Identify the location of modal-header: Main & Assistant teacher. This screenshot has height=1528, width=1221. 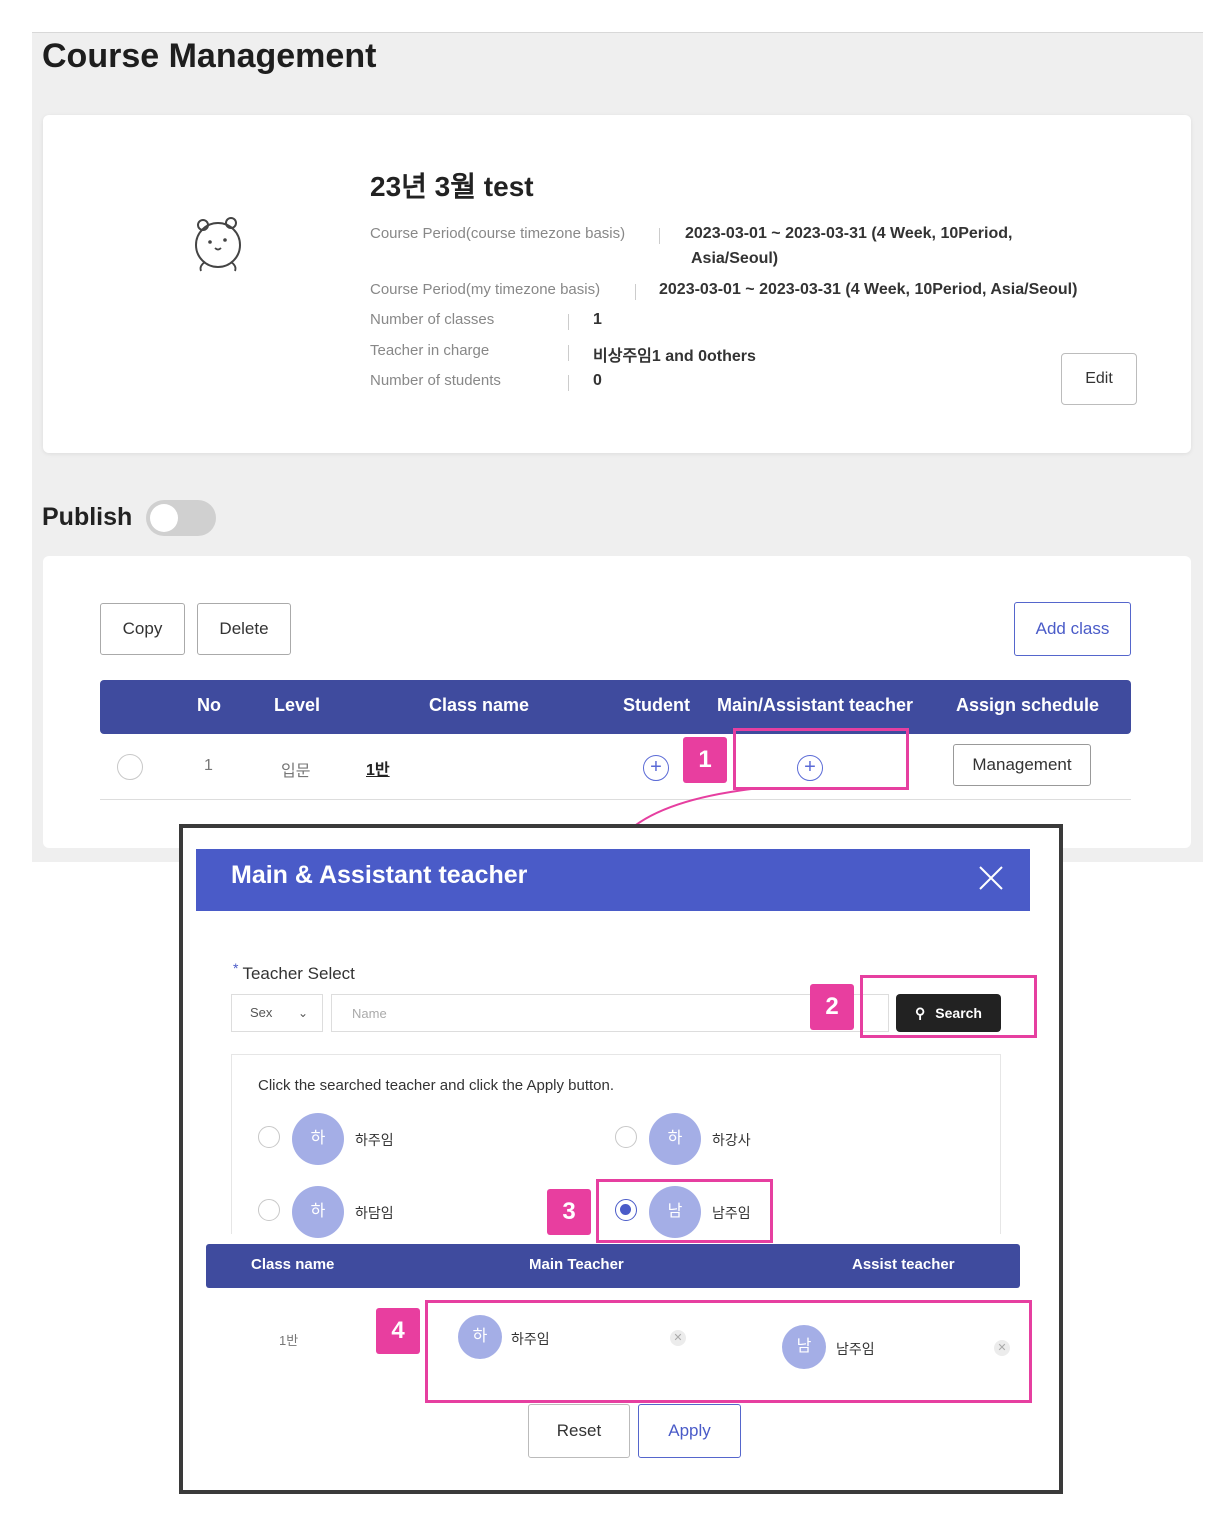
(613, 880).